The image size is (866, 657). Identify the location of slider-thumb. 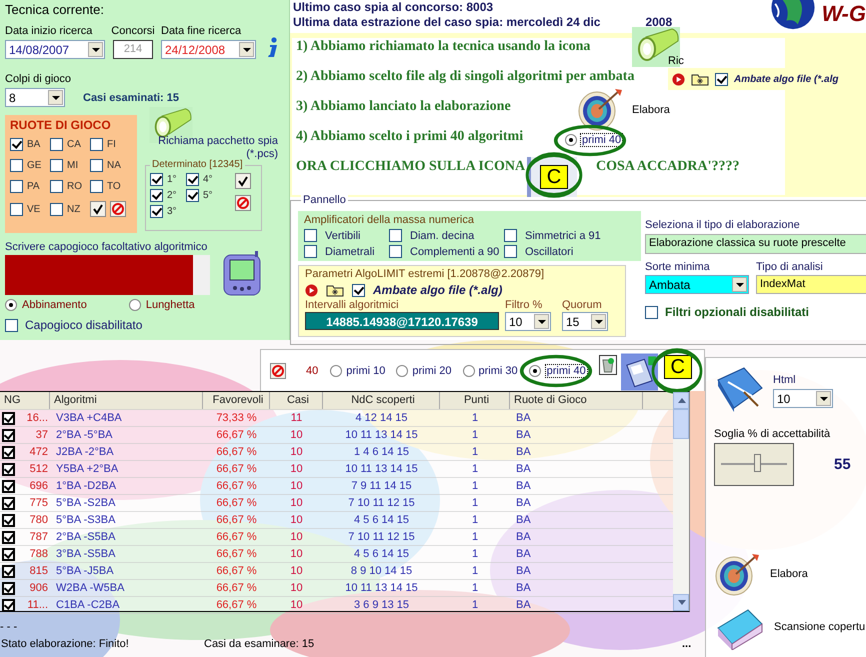
(758, 463).